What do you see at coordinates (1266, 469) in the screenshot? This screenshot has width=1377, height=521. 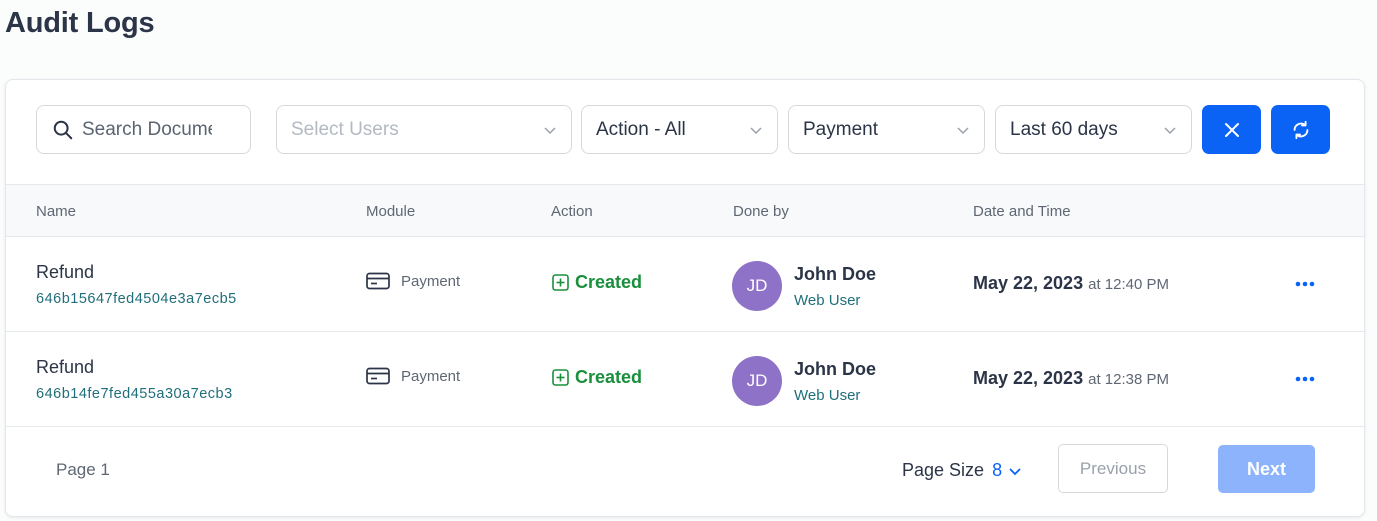 I see `next-button: Next` at bounding box center [1266, 469].